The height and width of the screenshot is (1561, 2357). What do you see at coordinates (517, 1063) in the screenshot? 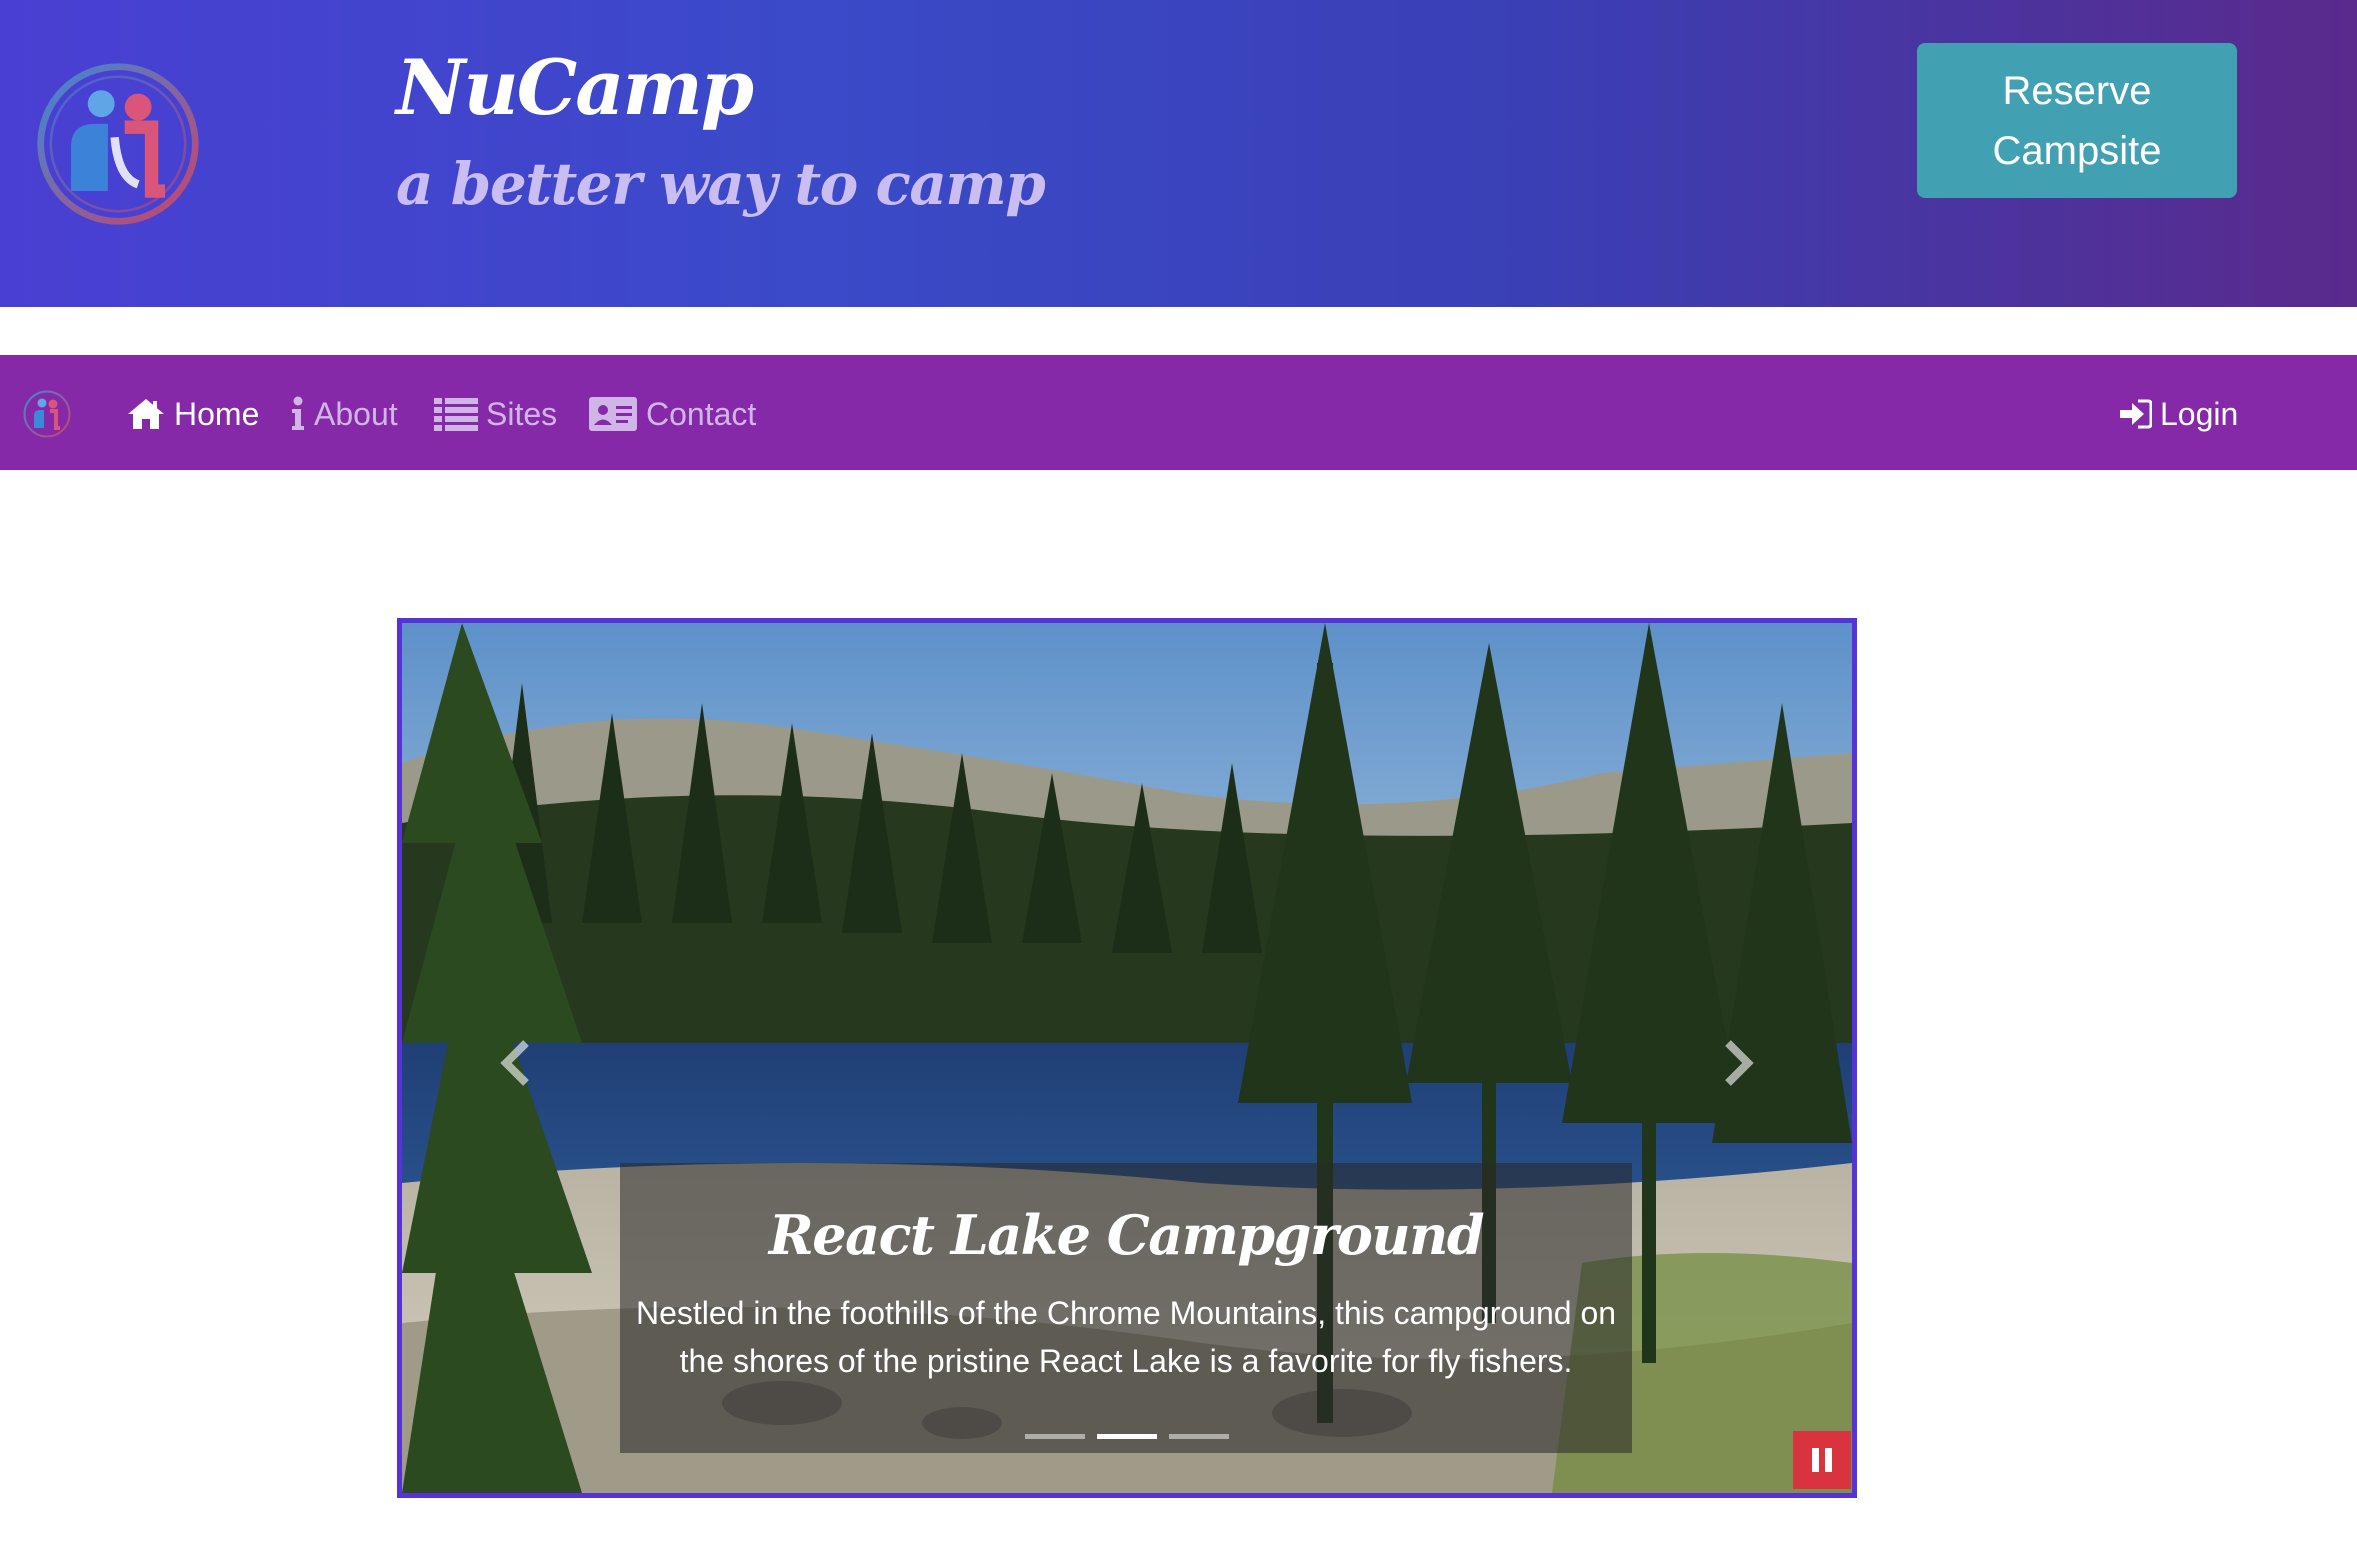
I see `carousel-prev-icon` at bounding box center [517, 1063].